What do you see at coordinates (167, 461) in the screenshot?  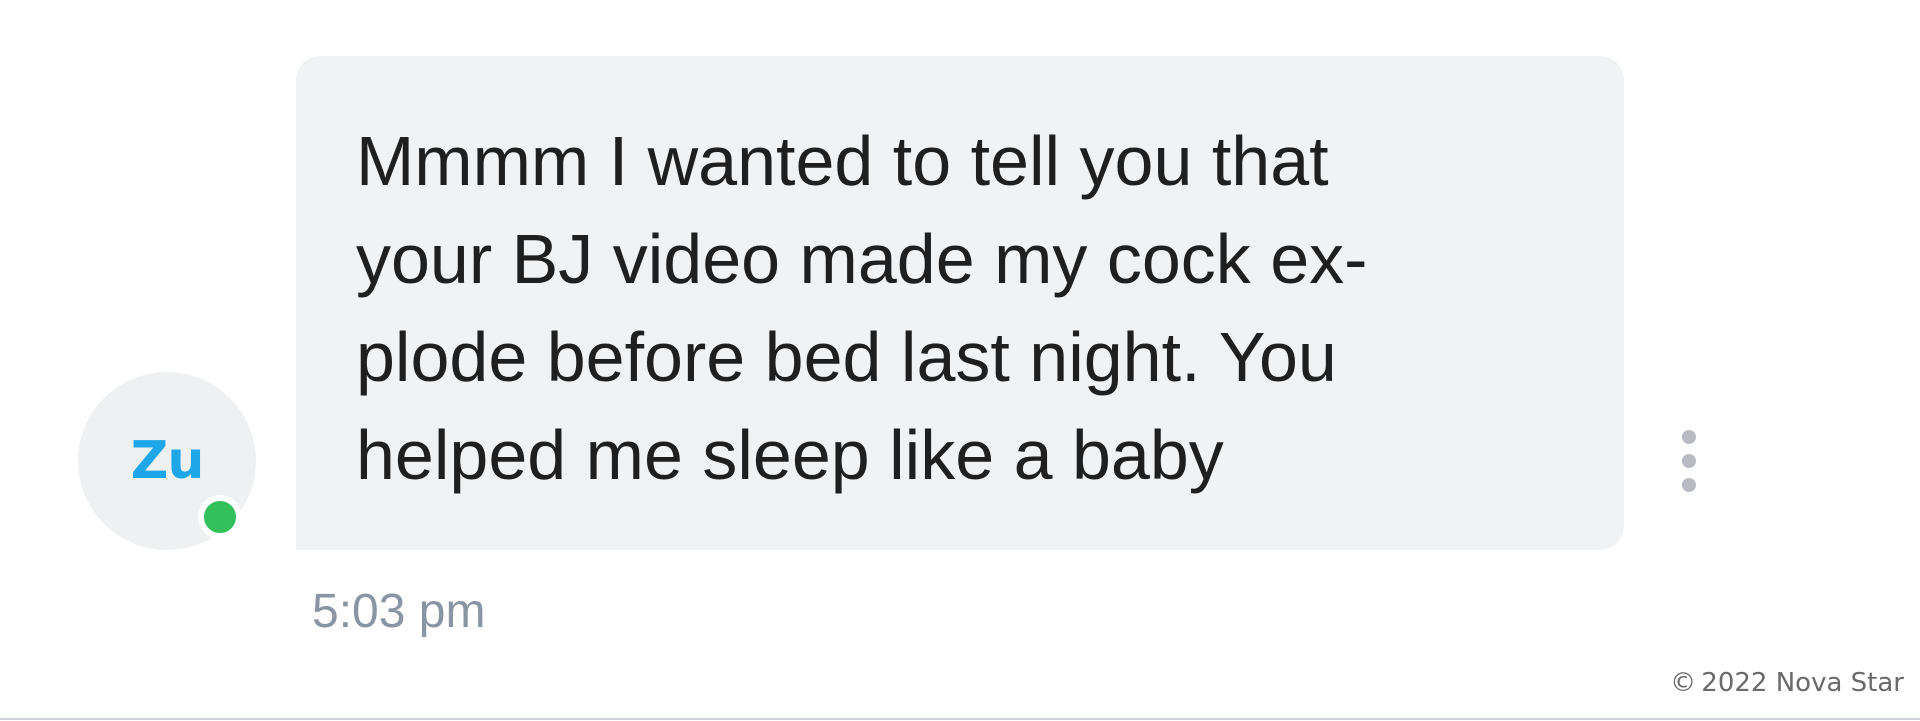 I see `avatar-initials: Zu` at bounding box center [167, 461].